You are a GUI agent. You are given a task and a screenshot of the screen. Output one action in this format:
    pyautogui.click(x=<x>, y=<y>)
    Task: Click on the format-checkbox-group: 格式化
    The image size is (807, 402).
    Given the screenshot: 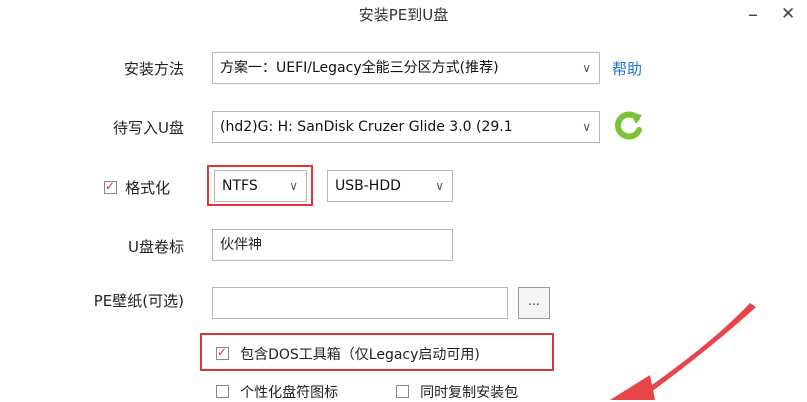 What is the action you would take?
    pyautogui.click(x=137, y=187)
    